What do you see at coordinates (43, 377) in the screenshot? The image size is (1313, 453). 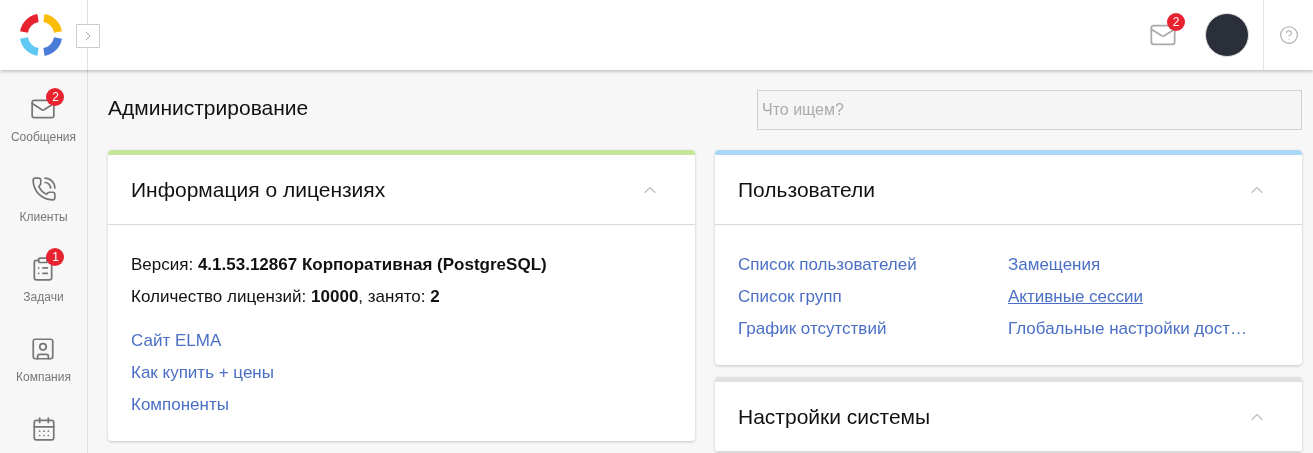 I see `sidebar-label: Компания` at bounding box center [43, 377].